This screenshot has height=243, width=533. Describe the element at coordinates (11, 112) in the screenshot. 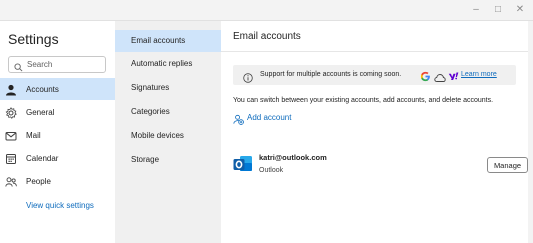

I see `gear-icon` at that location.